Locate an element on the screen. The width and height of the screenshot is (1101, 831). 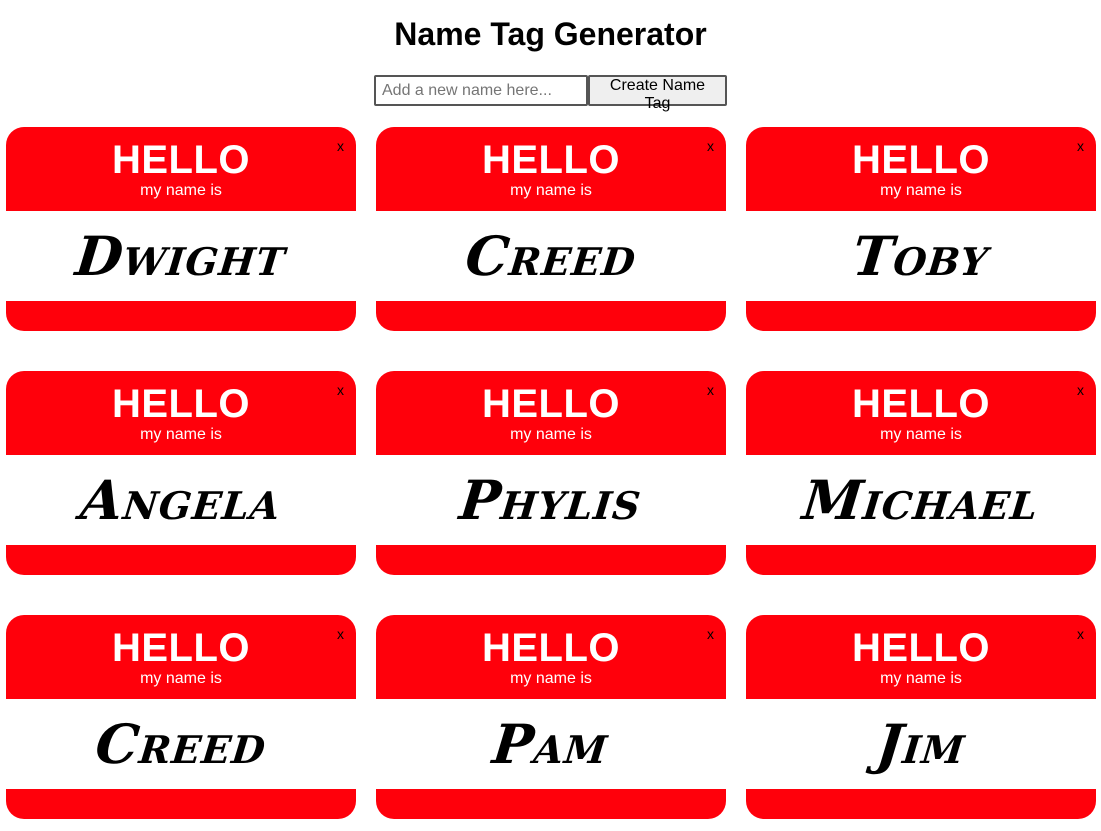
tag-name-area: Pam is located at coordinates (551, 744).